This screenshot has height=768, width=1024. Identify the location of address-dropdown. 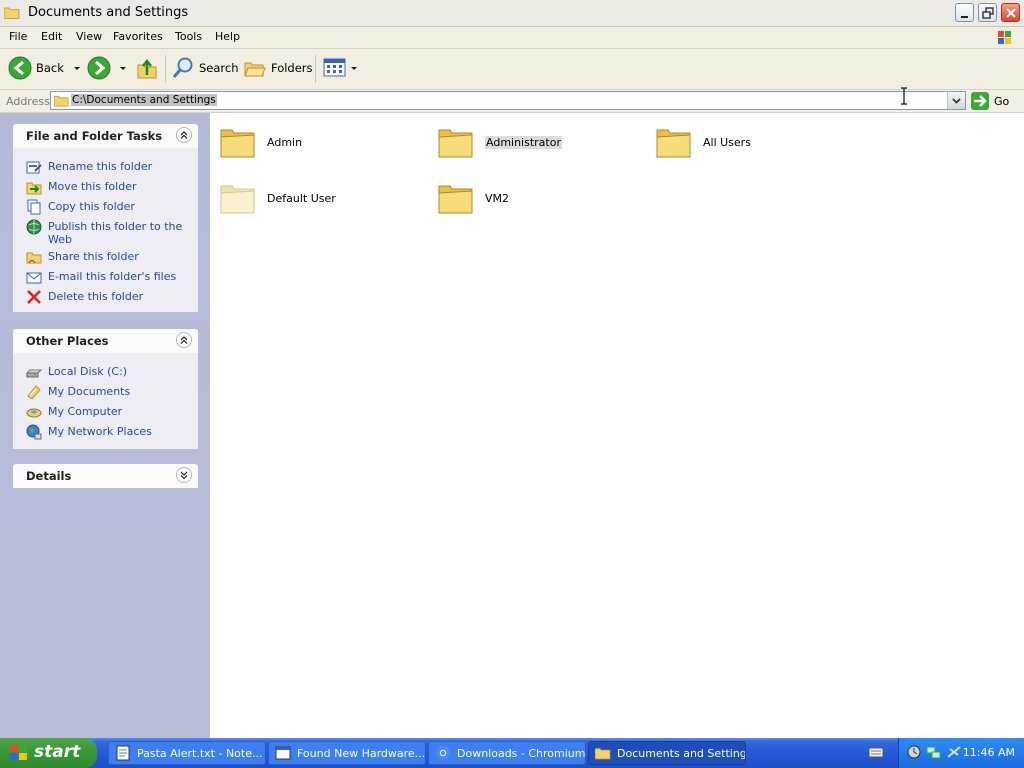
(956, 100).